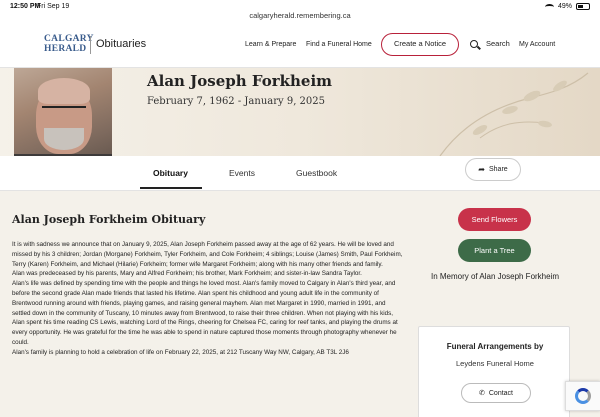 The width and height of the screenshot is (600, 417). Describe the element at coordinates (64, 139) in the screenshot. I see `photo-beard` at that location.